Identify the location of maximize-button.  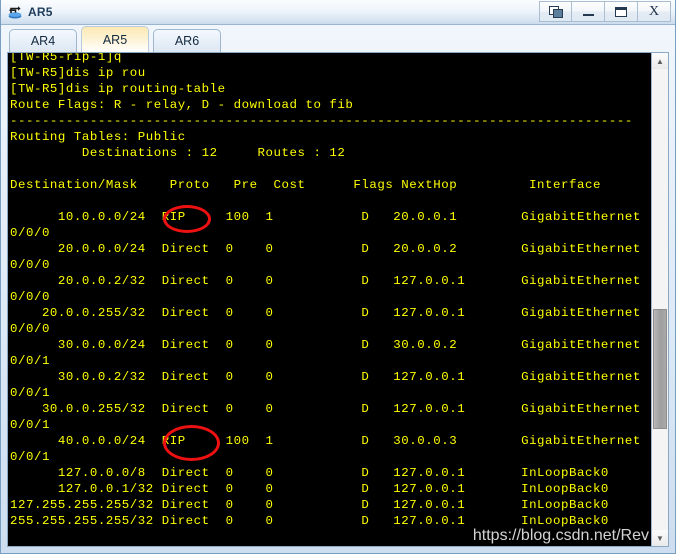
(621, 11).